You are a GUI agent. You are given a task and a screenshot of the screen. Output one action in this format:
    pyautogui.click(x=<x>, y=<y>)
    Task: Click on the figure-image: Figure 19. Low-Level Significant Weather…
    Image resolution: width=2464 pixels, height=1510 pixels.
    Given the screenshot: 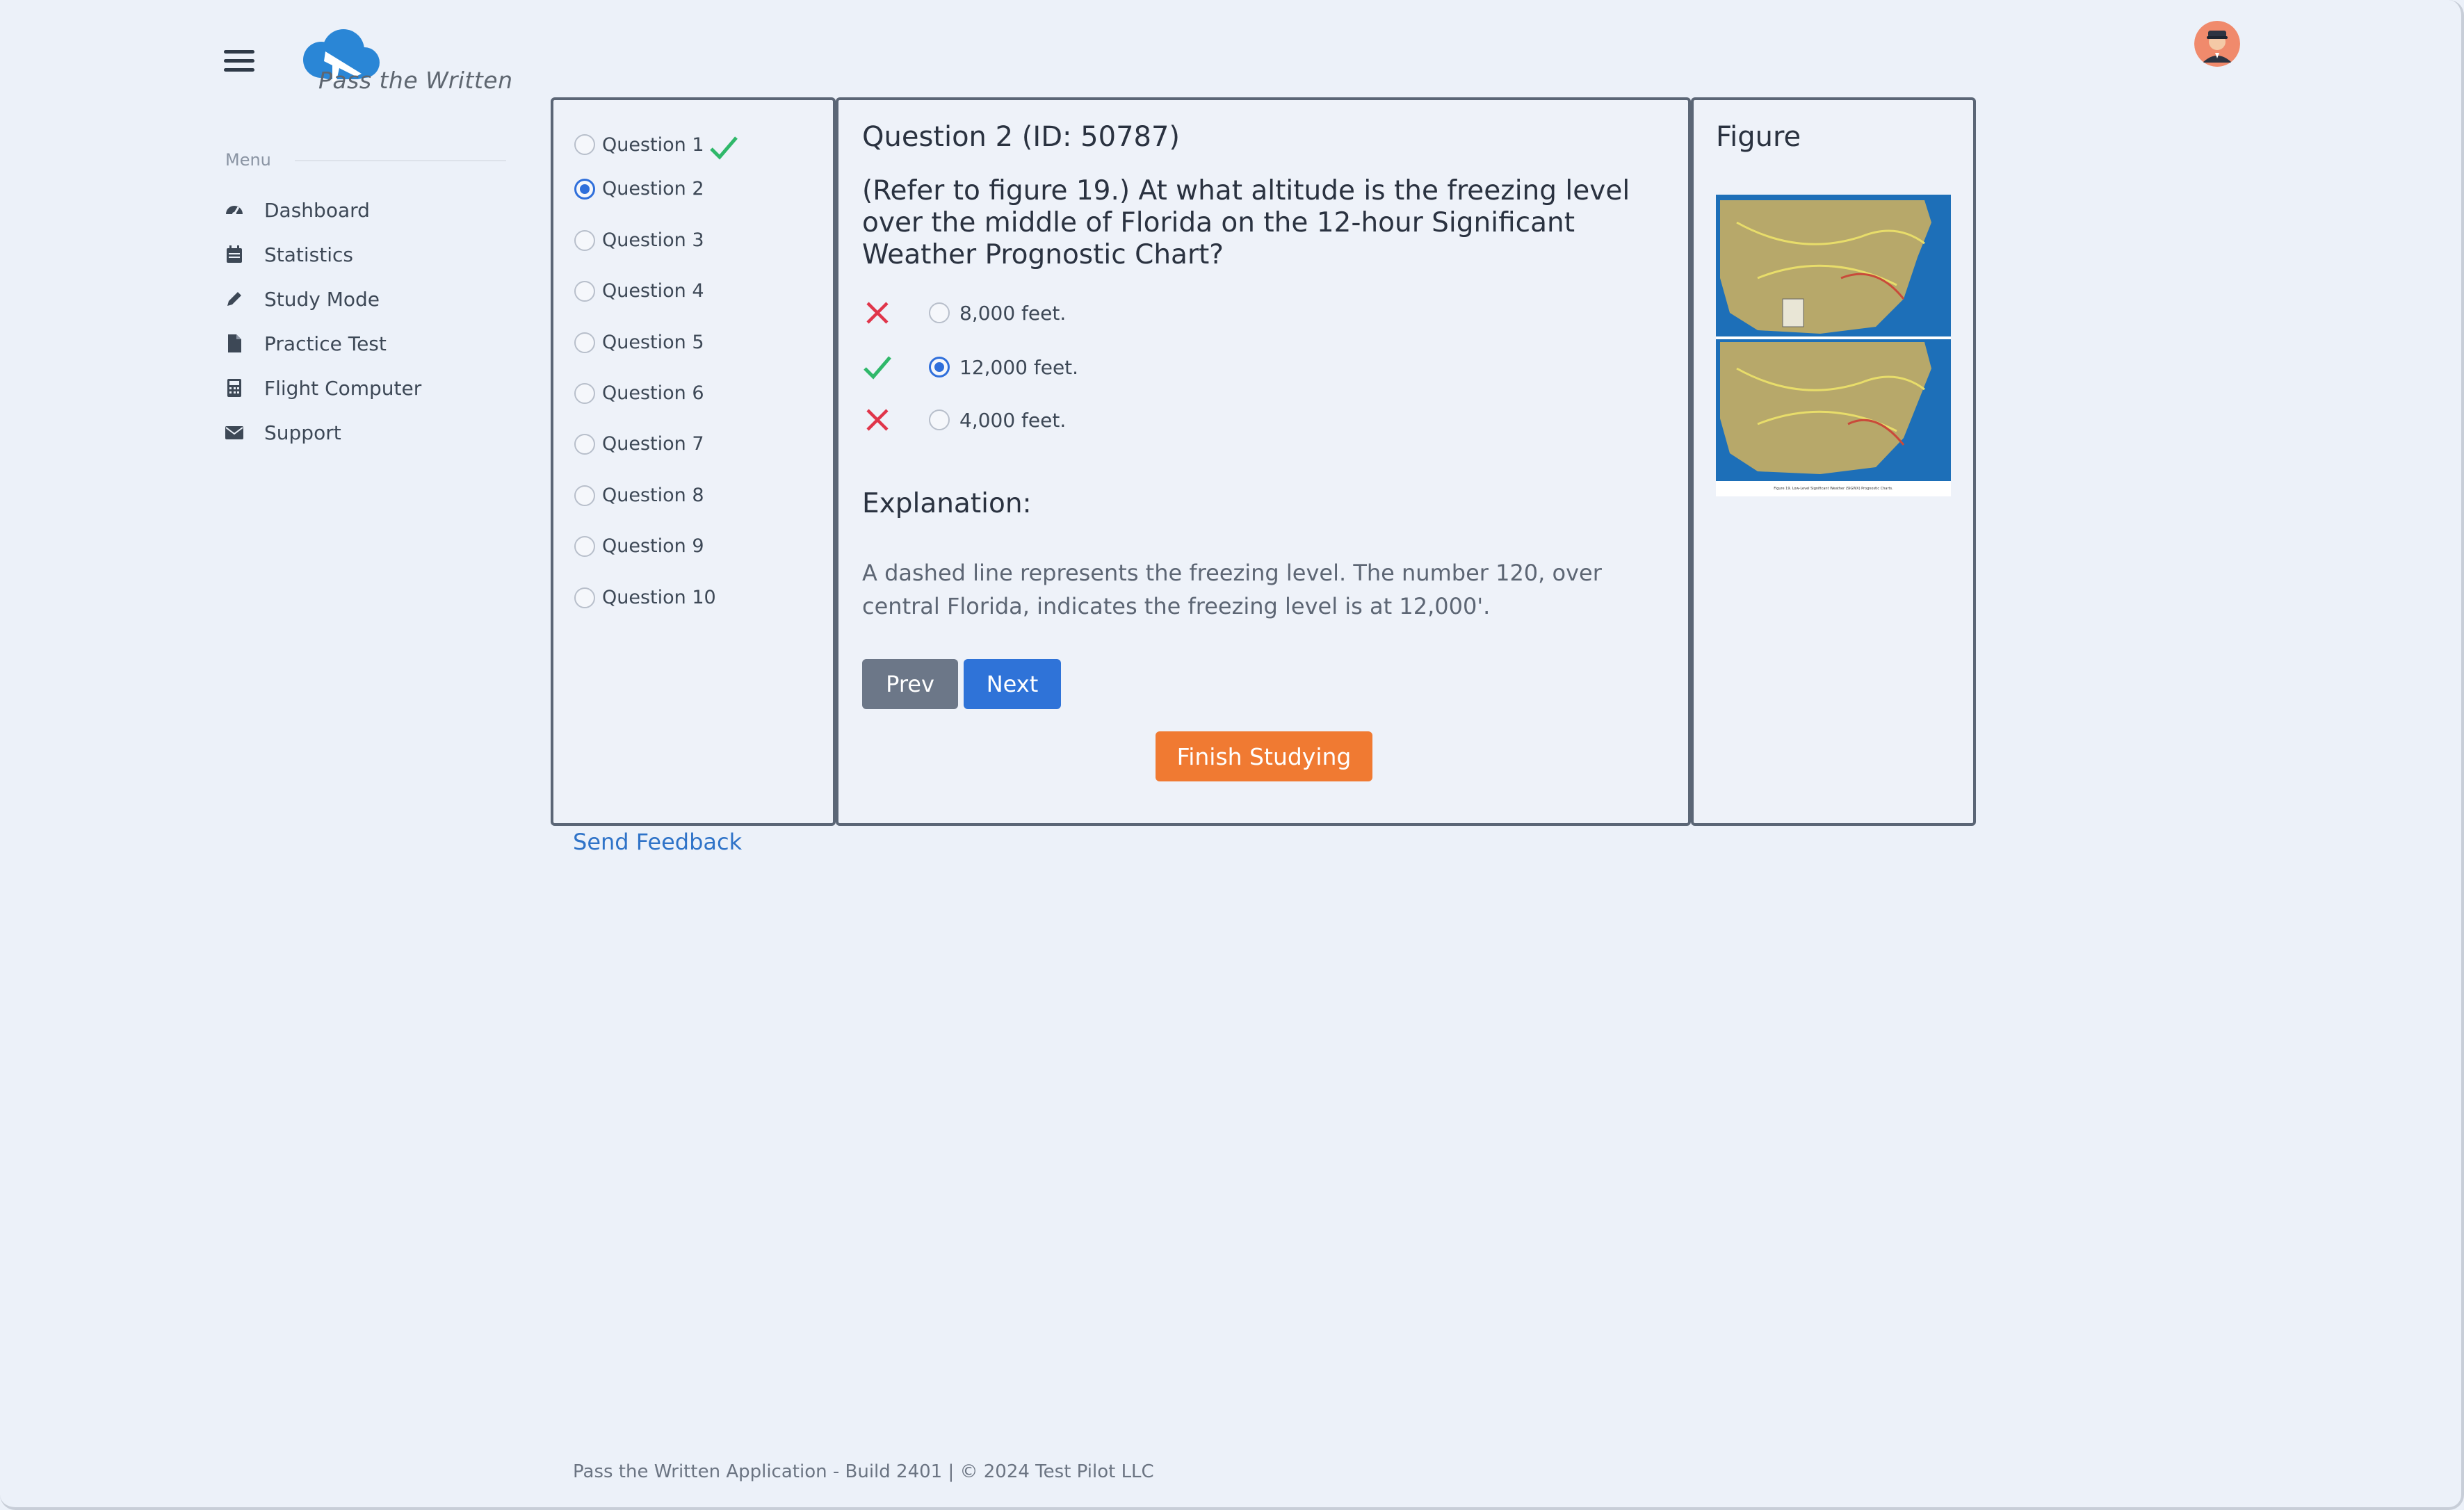 What is the action you would take?
    pyautogui.click(x=1833, y=345)
    